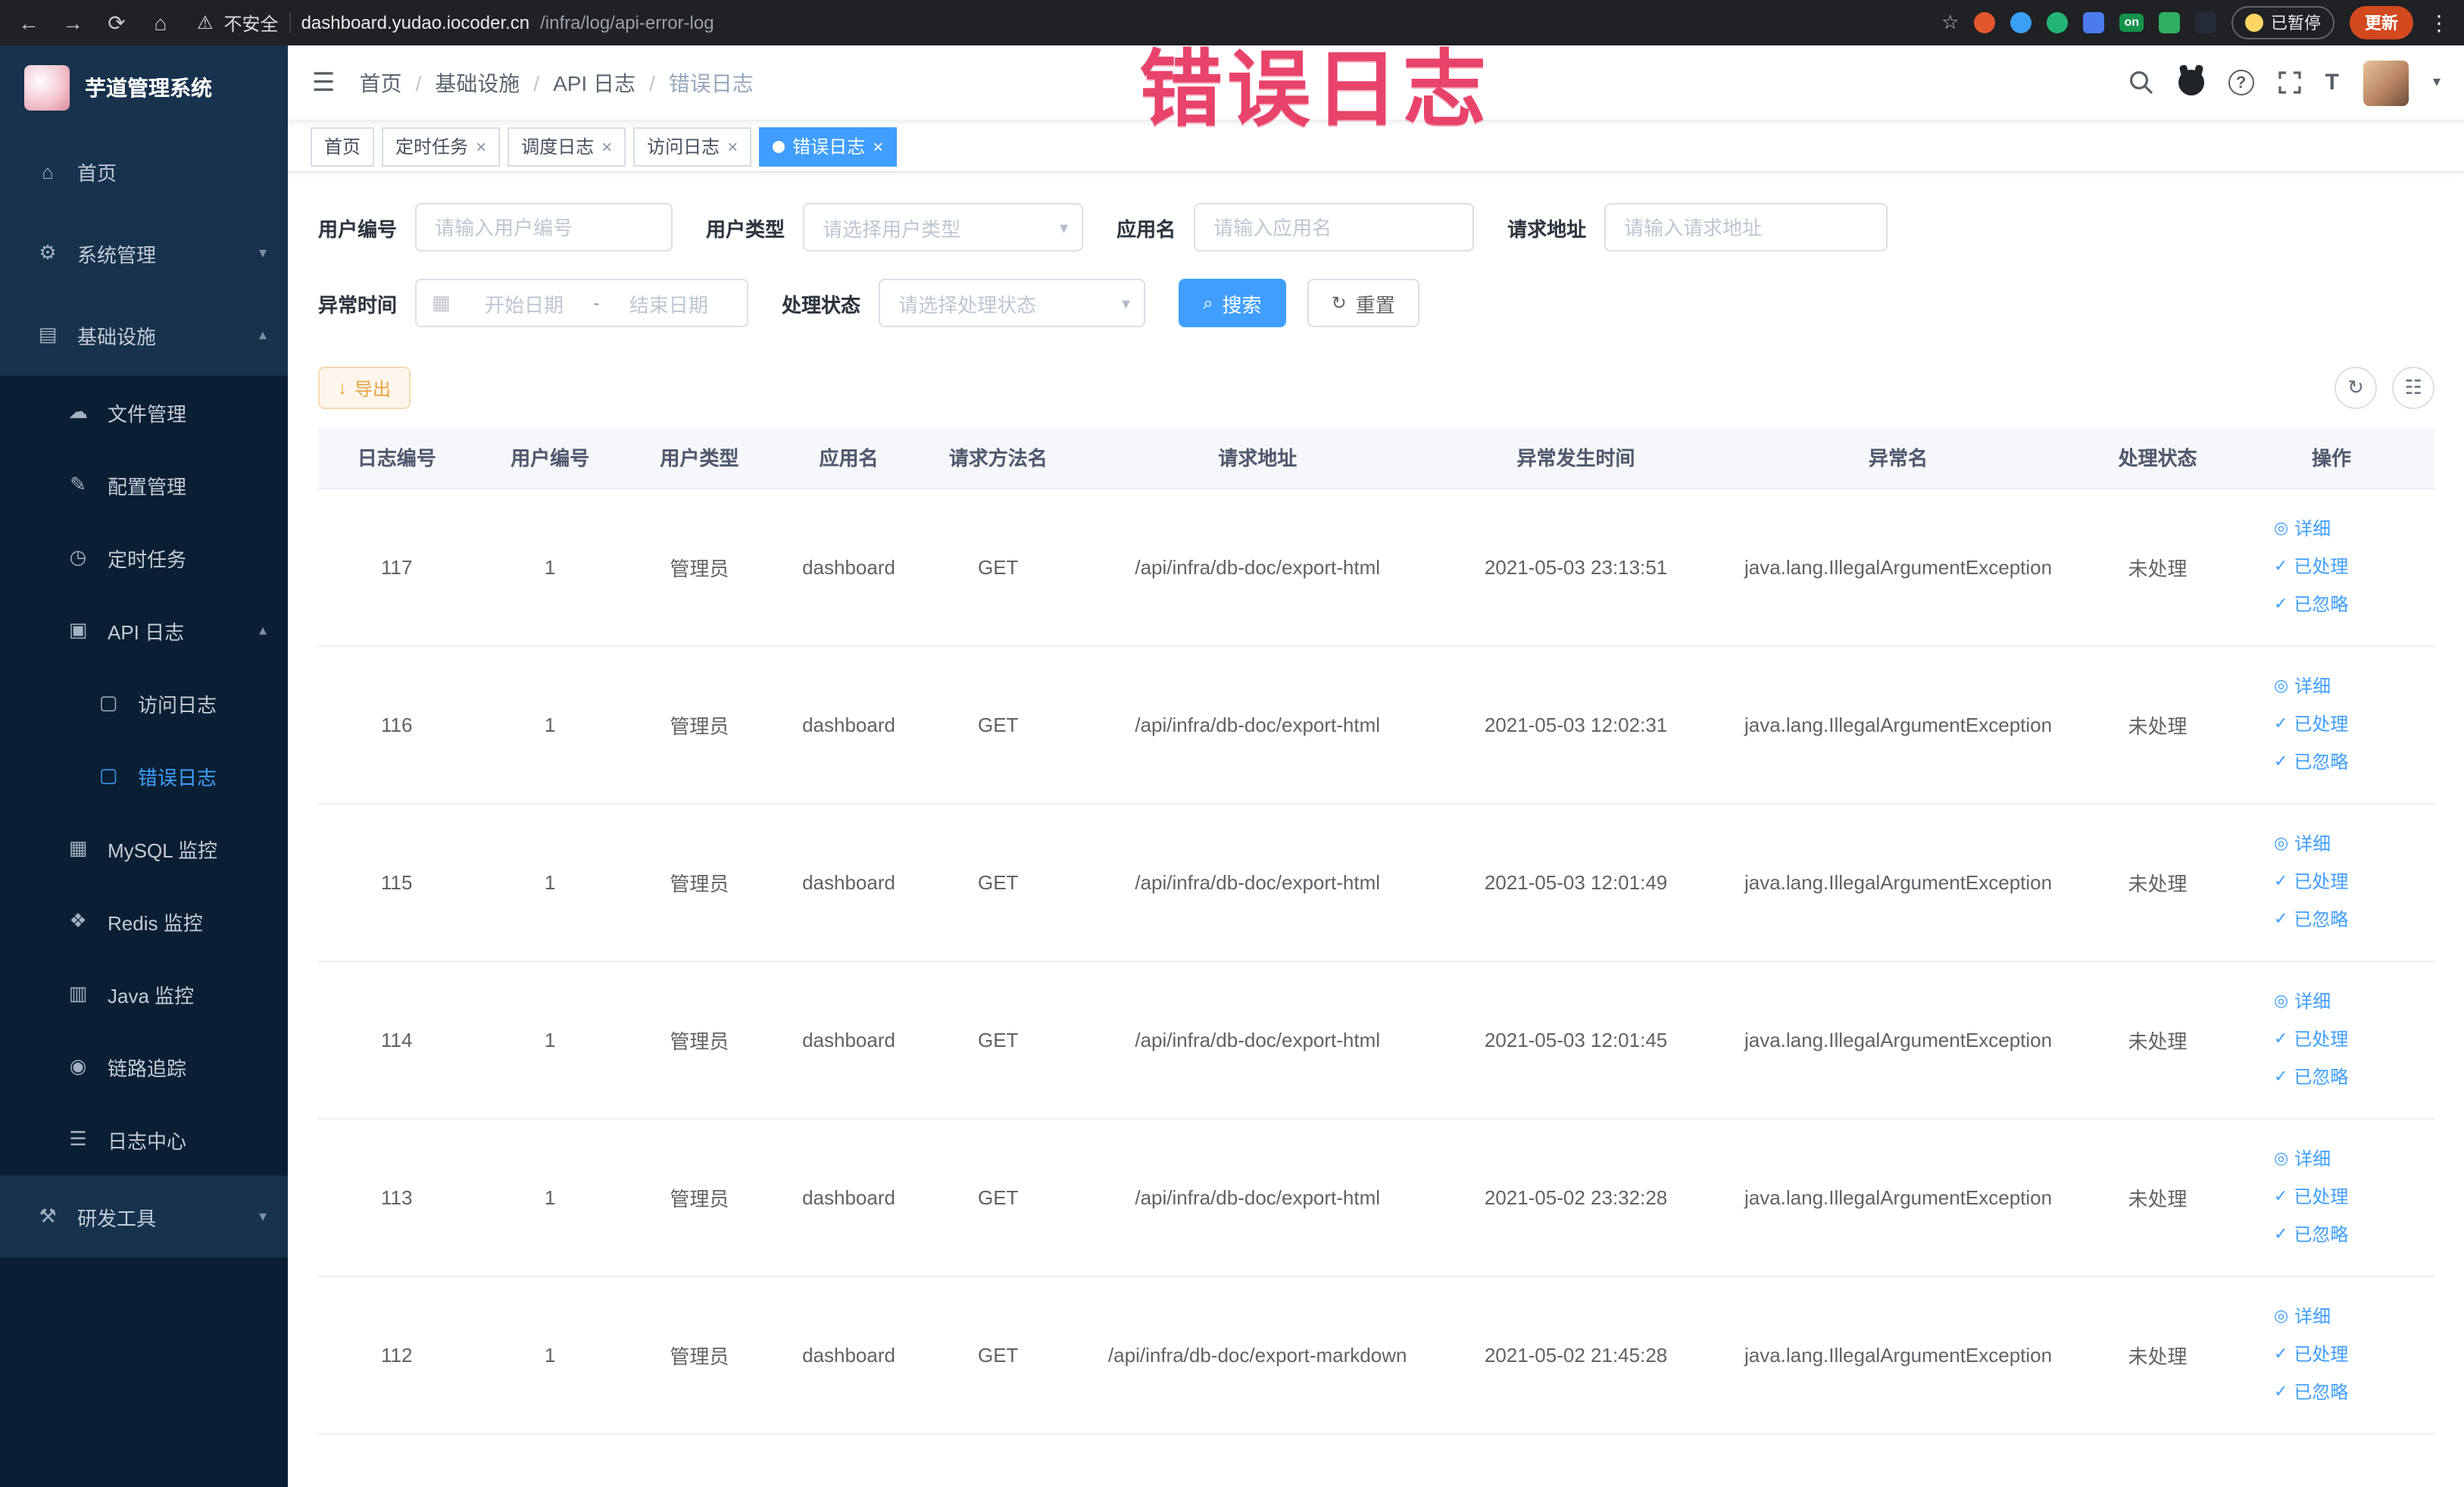 The width and height of the screenshot is (2464, 1487). What do you see at coordinates (144, 630) in the screenshot?
I see `sidebar-item-api-log: ▣ API 日志 ▴` at bounding box center [144, 630].